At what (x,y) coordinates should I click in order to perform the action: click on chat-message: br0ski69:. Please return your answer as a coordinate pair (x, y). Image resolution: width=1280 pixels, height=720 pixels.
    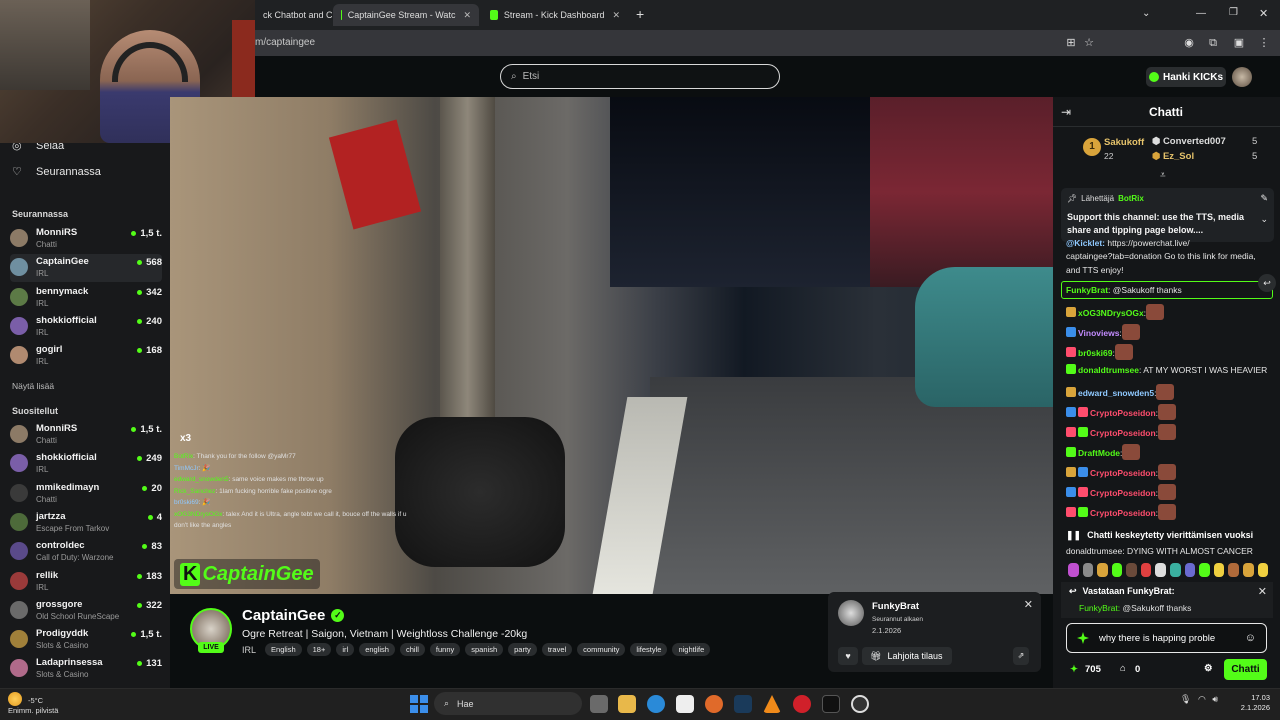
    Looking at the image, I should click on (1099, 352).